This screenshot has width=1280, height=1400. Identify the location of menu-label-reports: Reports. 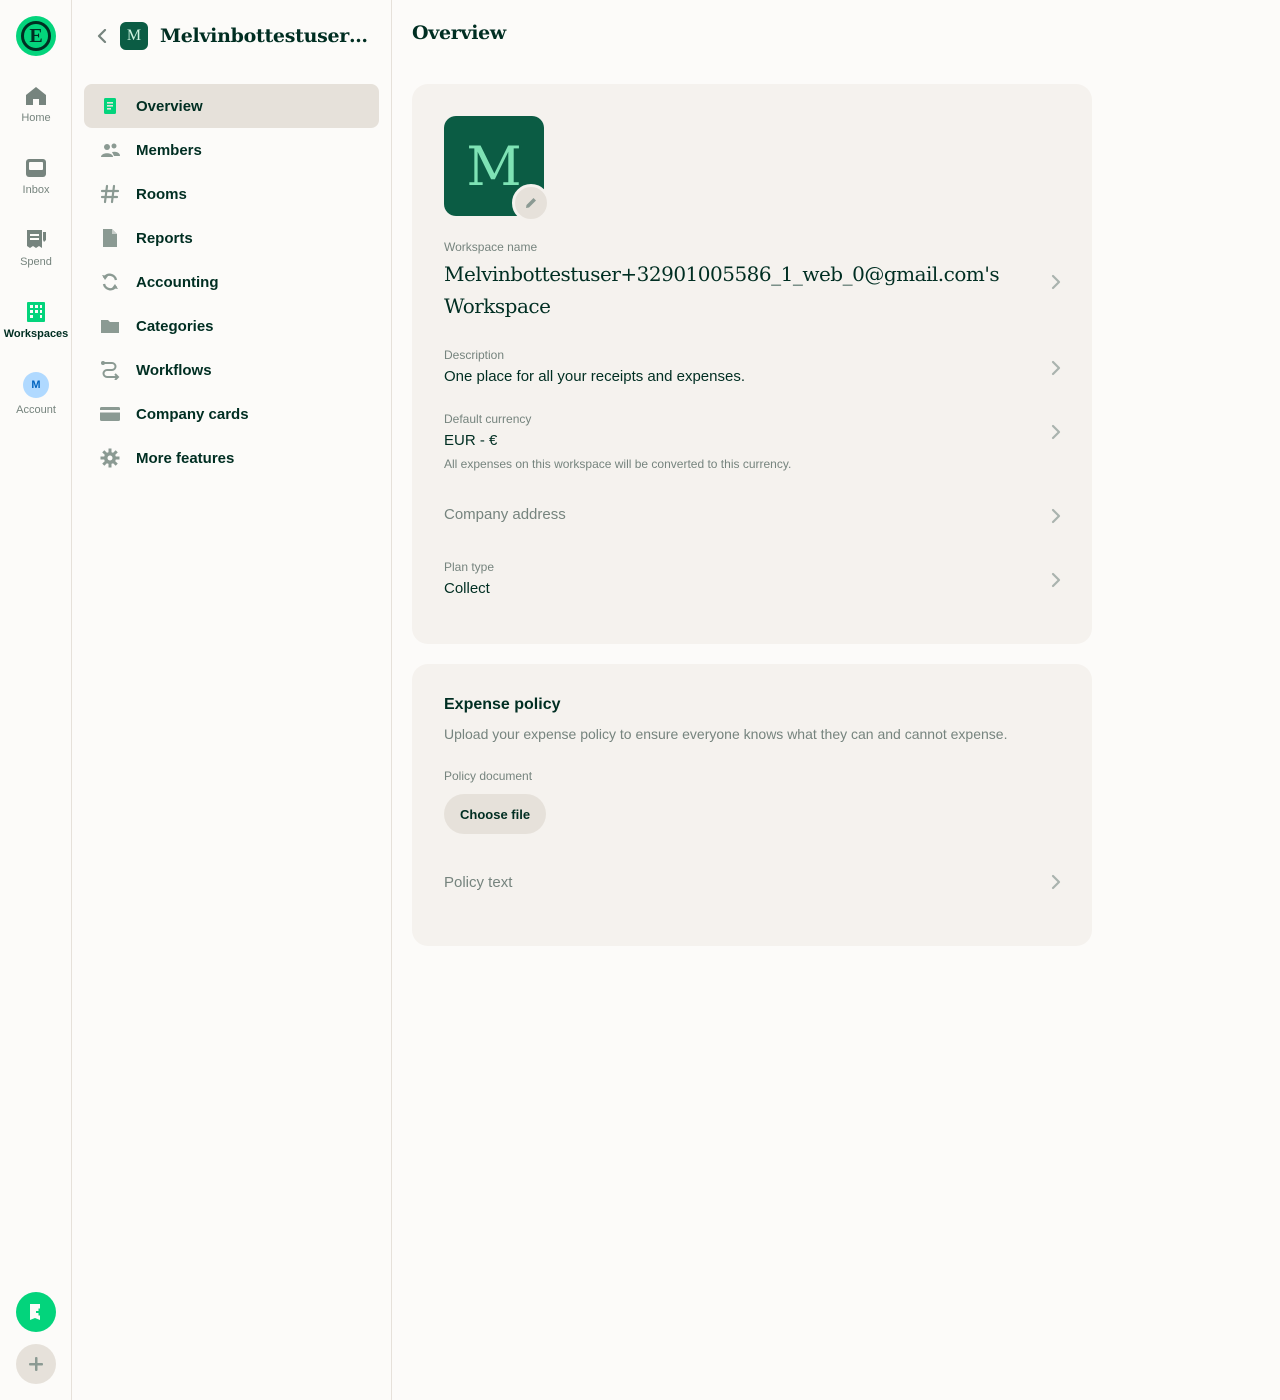
(164, 238).